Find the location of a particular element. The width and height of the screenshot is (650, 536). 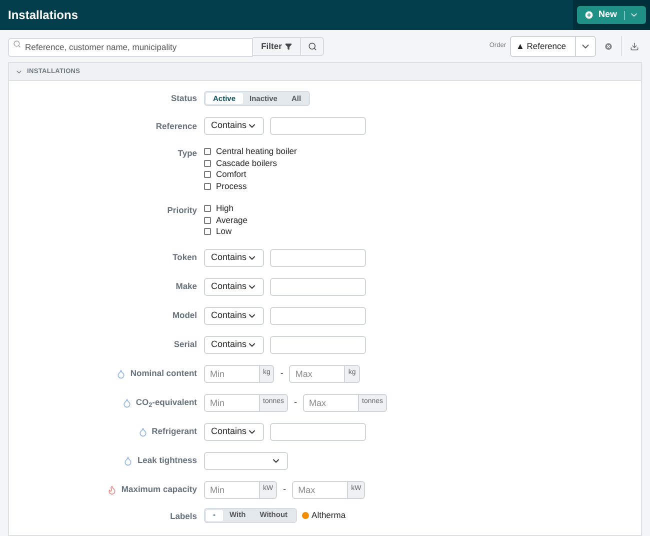

flame-icon is located at coordinates (112, 489).